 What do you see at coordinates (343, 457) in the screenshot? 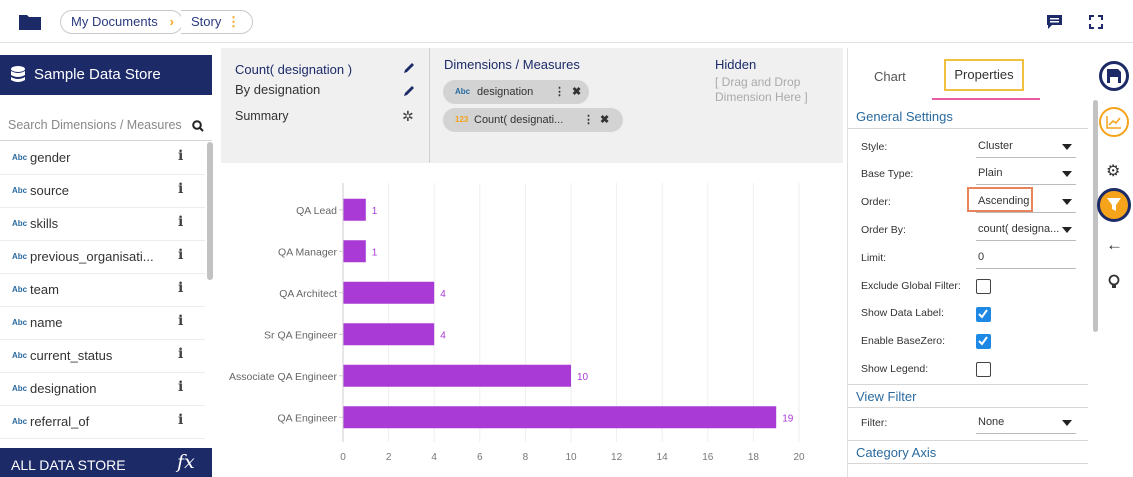
I see `x-tick-label: 0` at bounding box center [343, 457].